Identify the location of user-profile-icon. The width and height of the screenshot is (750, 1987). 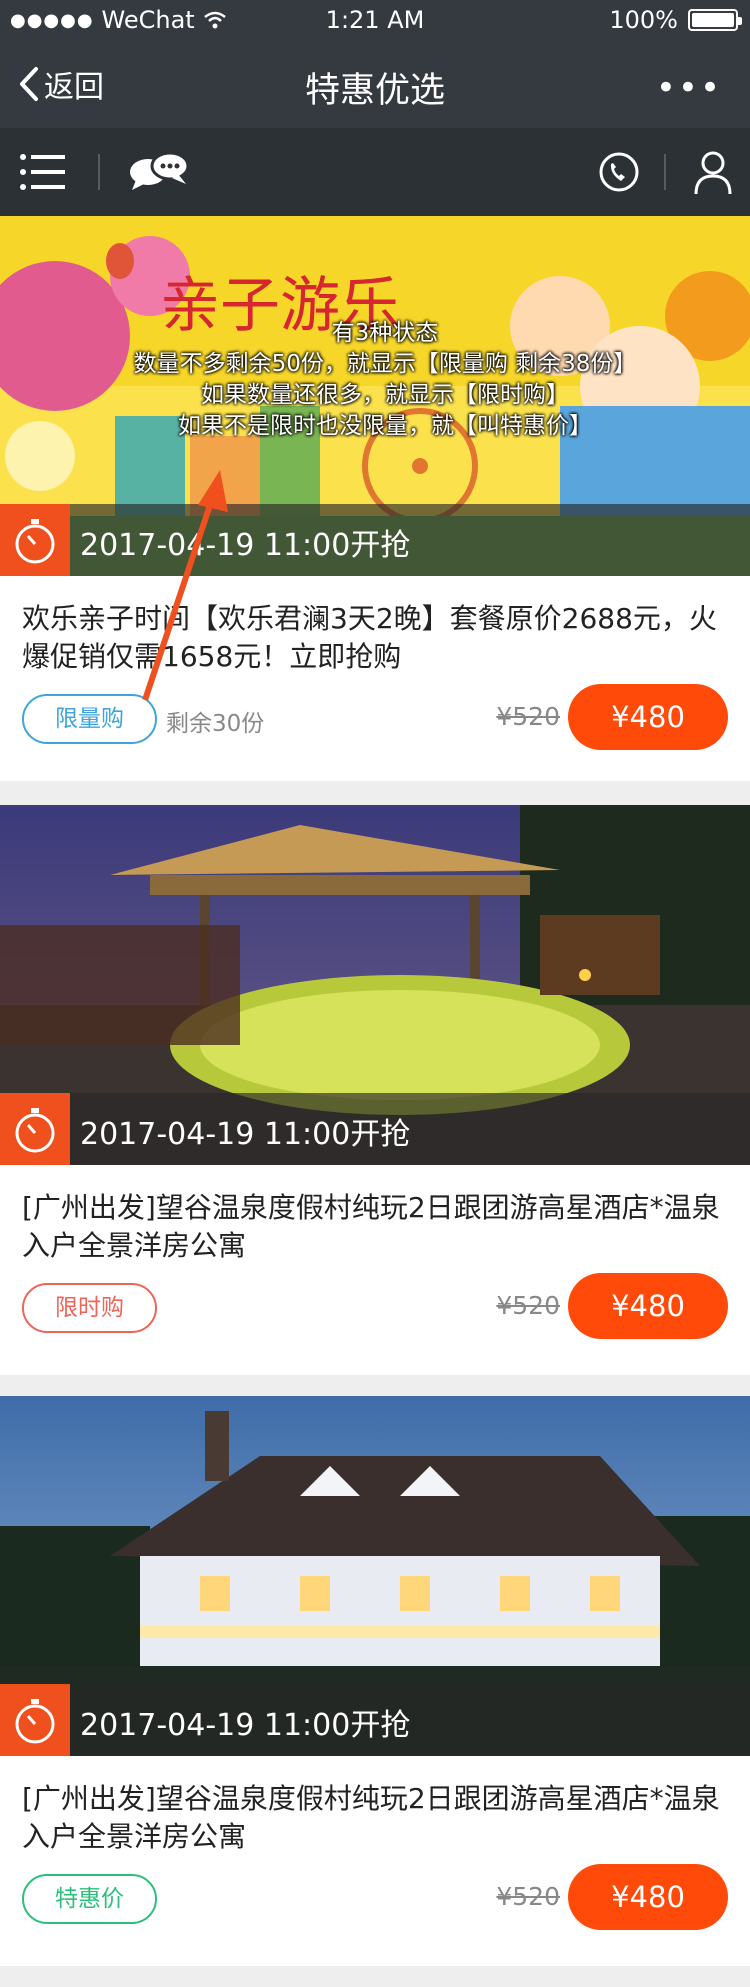
(713, 172).